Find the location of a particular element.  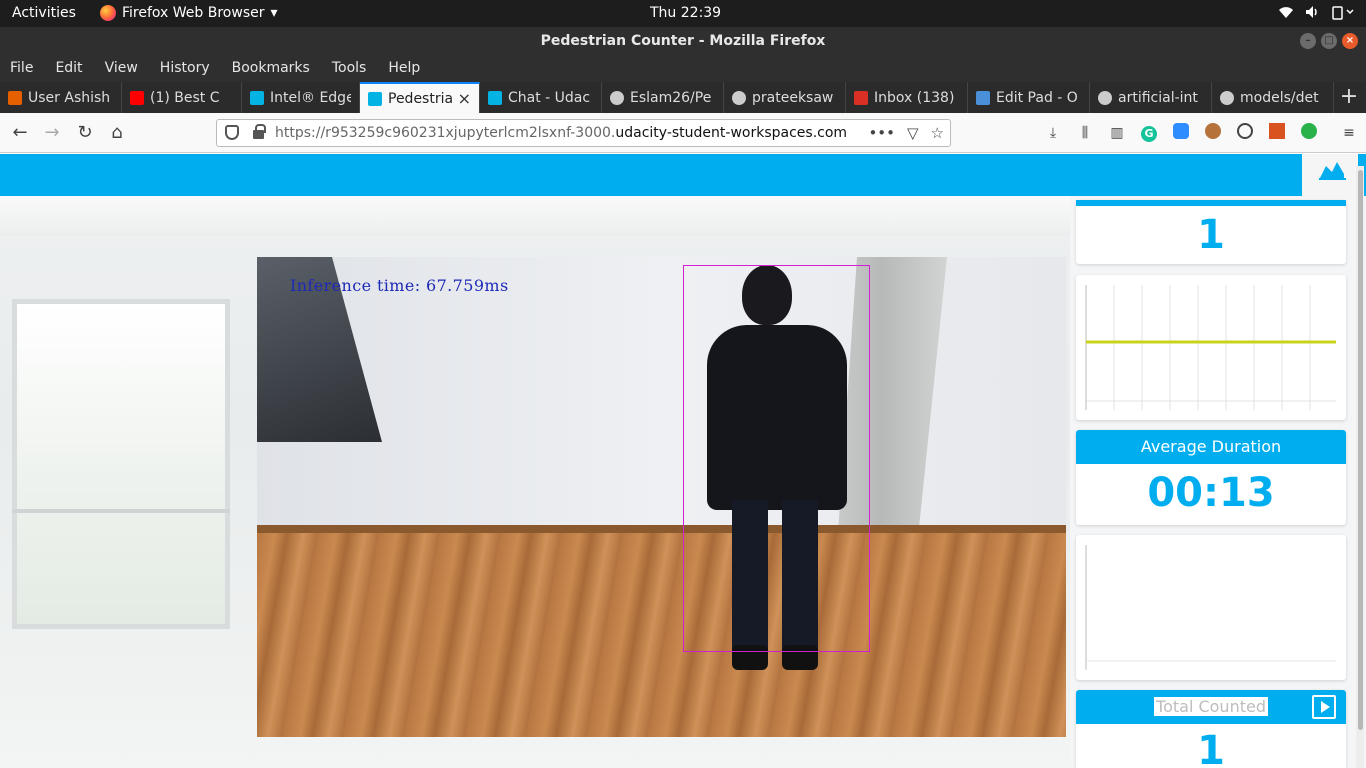

tab-label: Chat - Udac is located at coordinates (549, 97).